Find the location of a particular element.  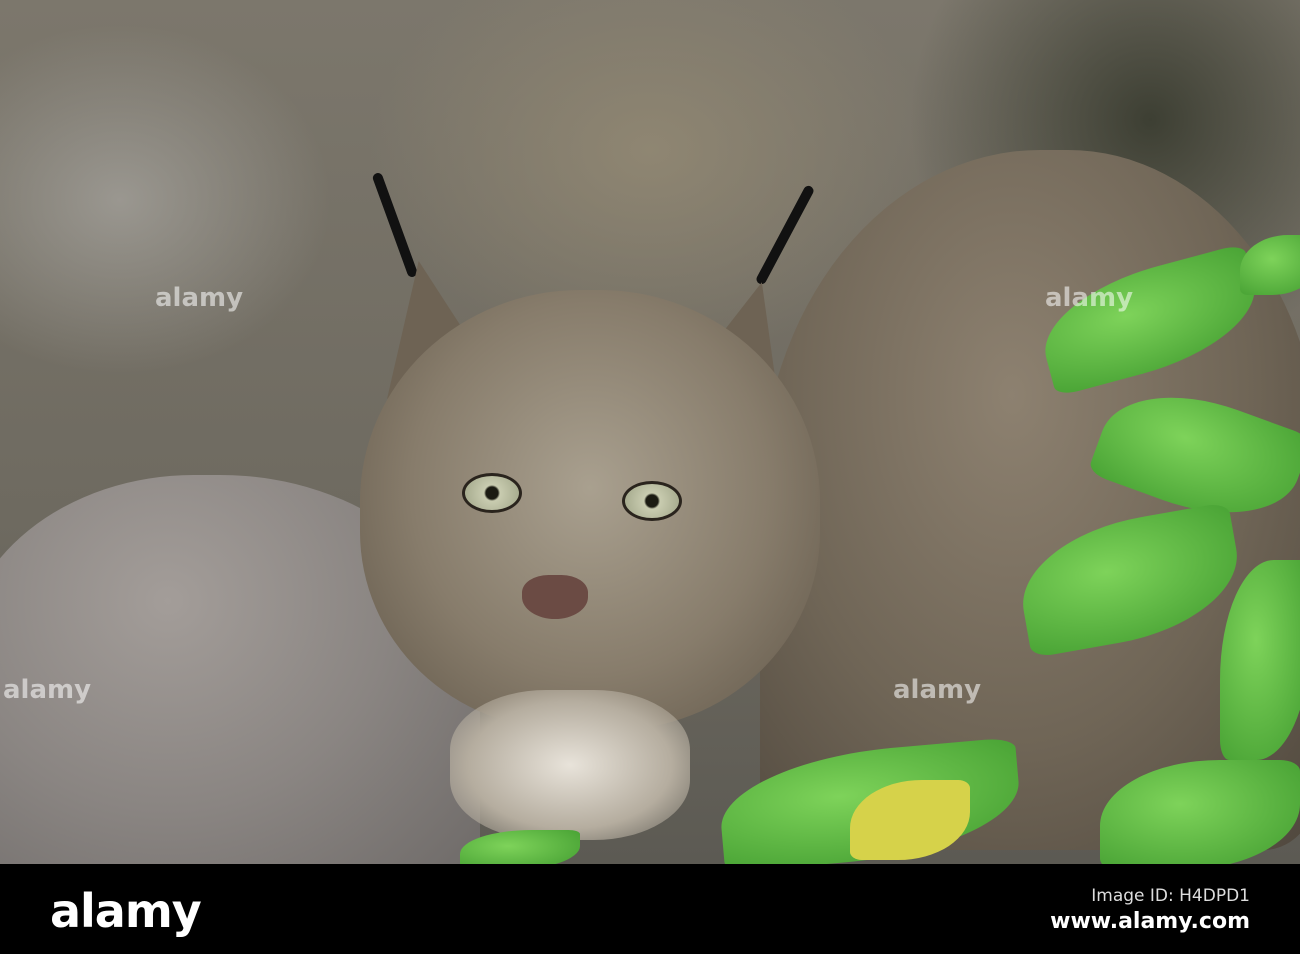

nose is located at coordinates (555, 597).